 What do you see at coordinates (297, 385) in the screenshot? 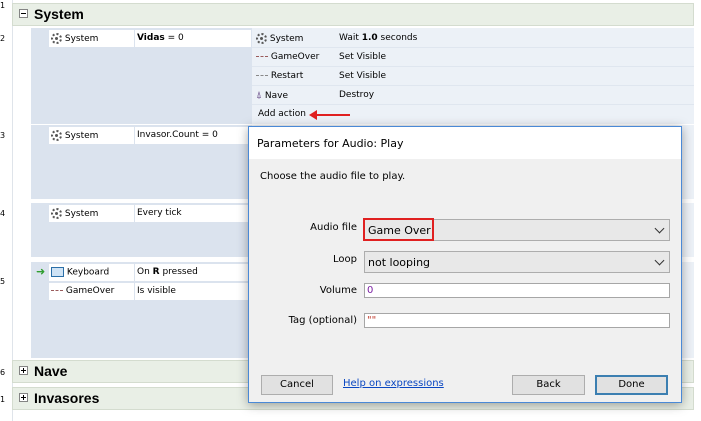
I see `cancel-button: Cancel` at bounding box center [297, 385].